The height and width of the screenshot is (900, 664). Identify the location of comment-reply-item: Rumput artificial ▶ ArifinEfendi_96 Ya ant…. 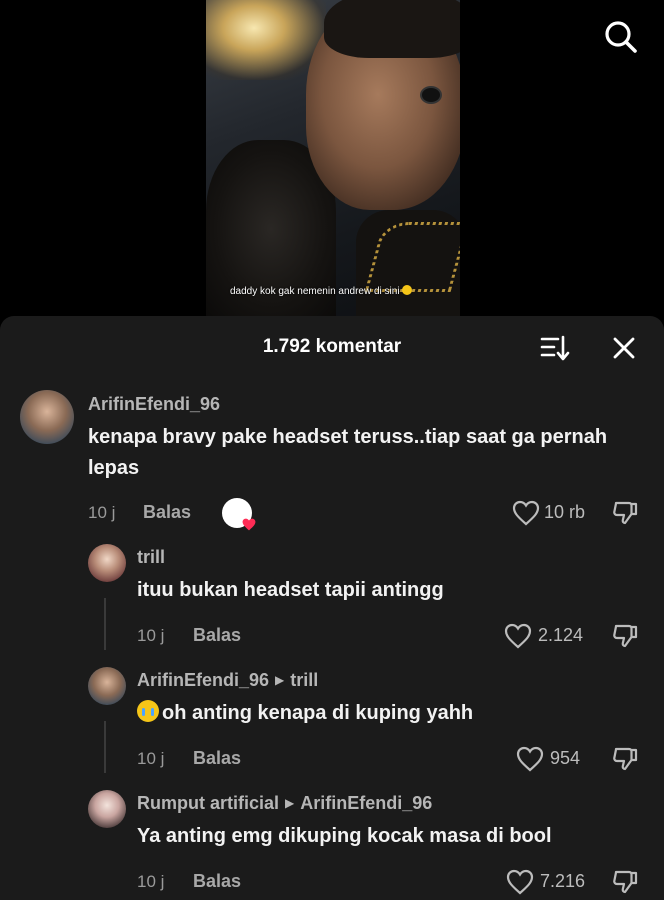
(332, 844).